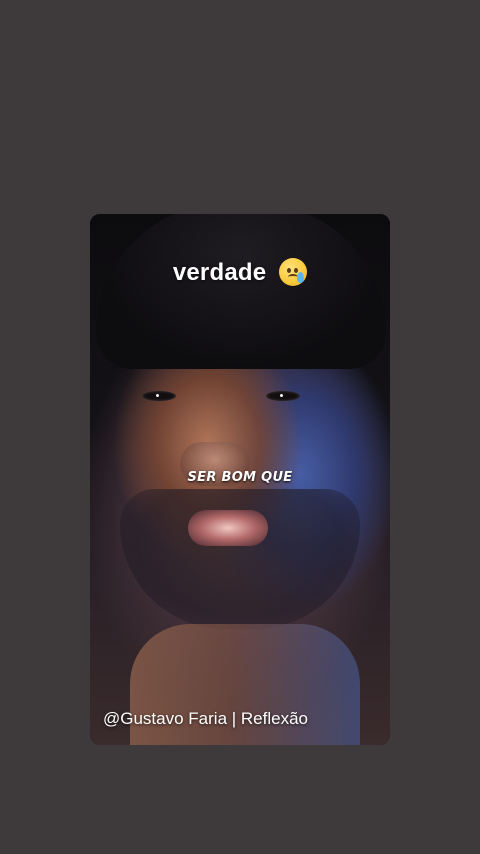  I want to click on story-caption: verdade, so click(240, 272).